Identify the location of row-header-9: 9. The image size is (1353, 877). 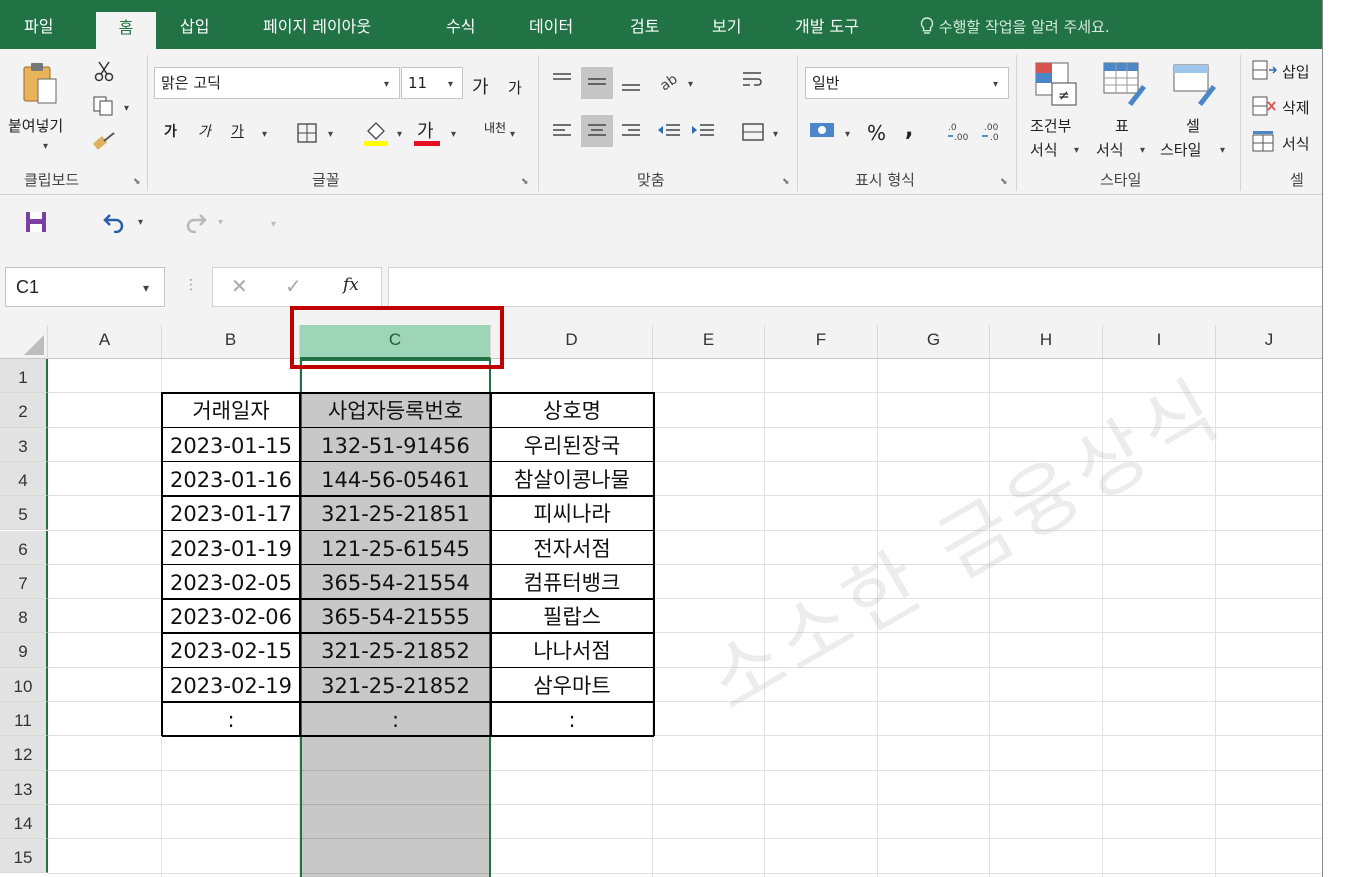
(24, 650).